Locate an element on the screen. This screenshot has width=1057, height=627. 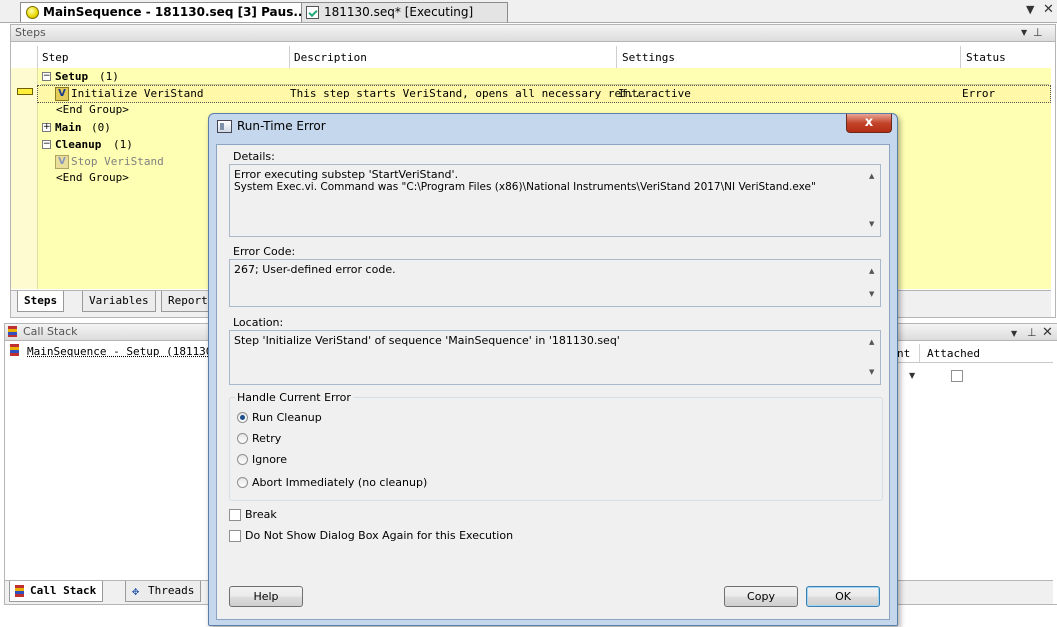
error-code-value: 267; User-defined error code. is located at coordinates (315, 269).